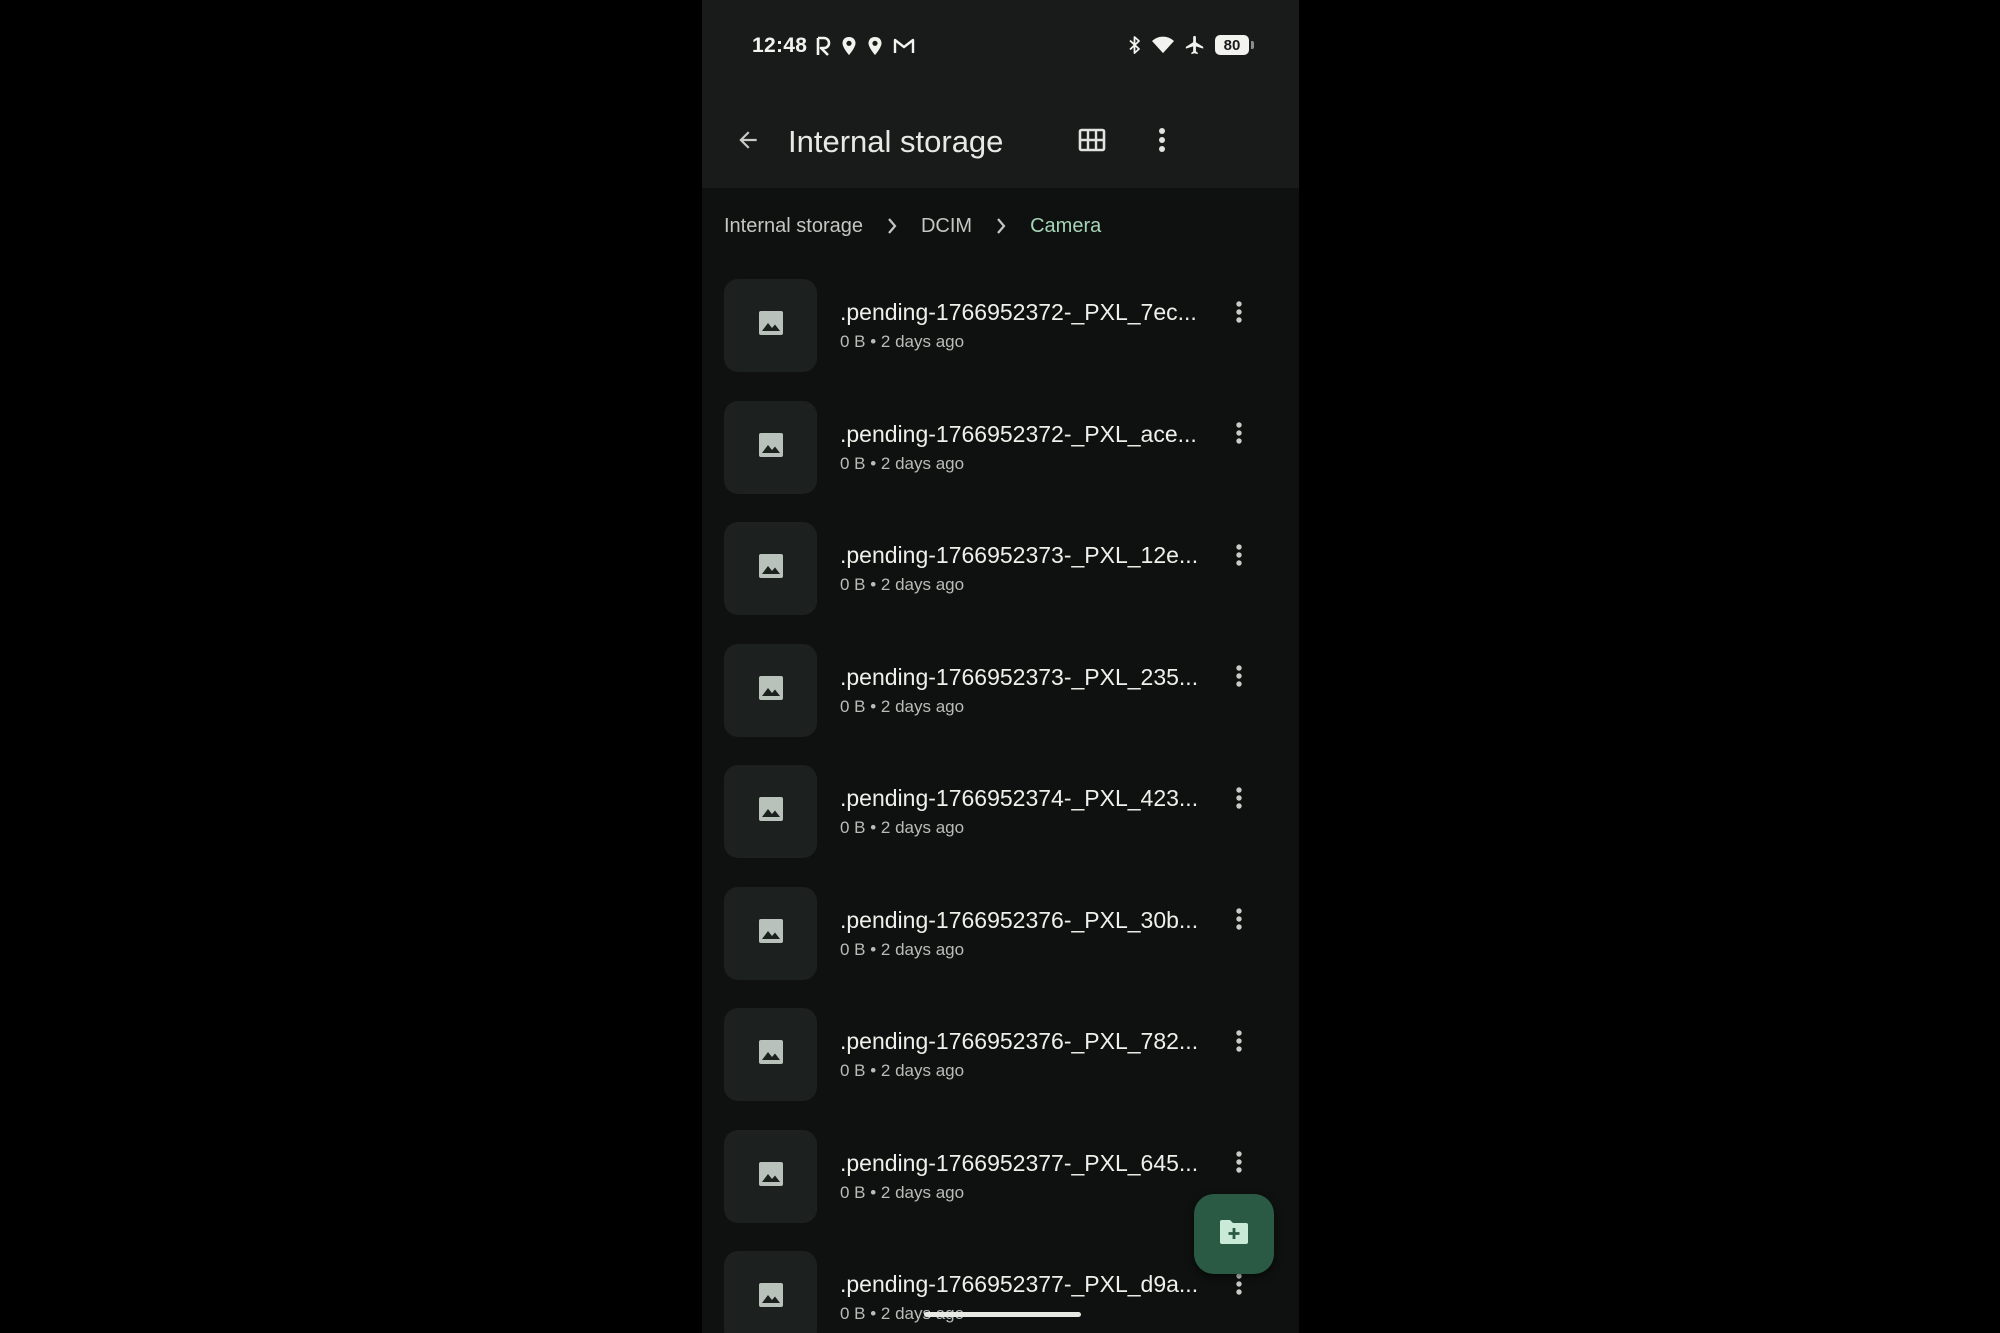 This screenshot has height=1333, width=2000. What do you see at coordinates (1234, 45) in the screenshot?
I see `battery-indicator: 80` at bounding box center [1234, 45].